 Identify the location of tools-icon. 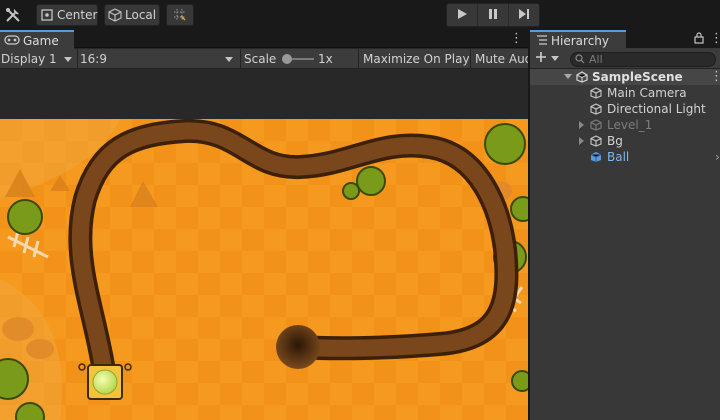
(13, 15).